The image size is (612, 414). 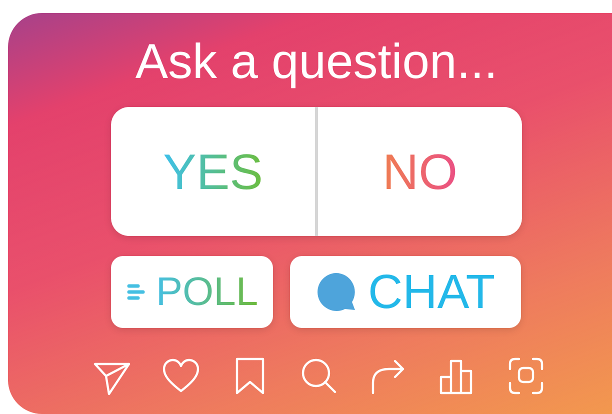 I want to click on vote-option: YES, so click(x=213, y=171).